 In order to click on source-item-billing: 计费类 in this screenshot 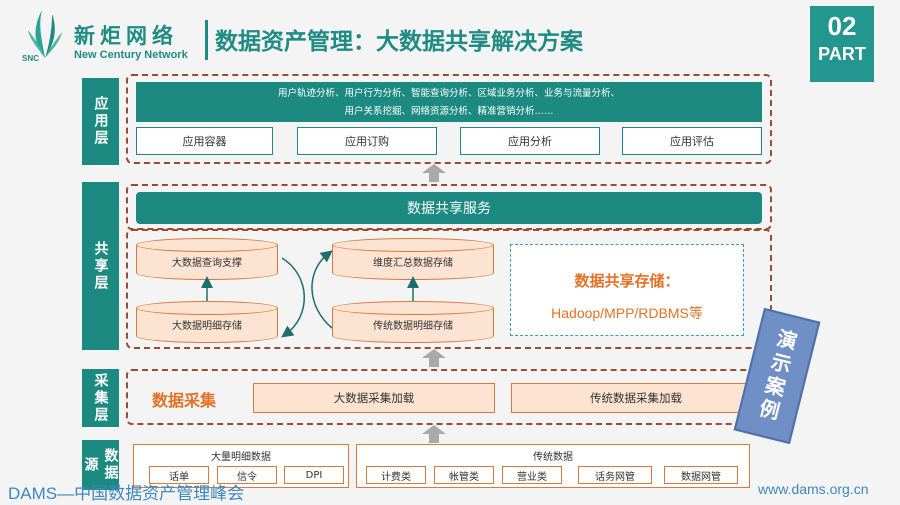, I will do `click(396, 475)`.